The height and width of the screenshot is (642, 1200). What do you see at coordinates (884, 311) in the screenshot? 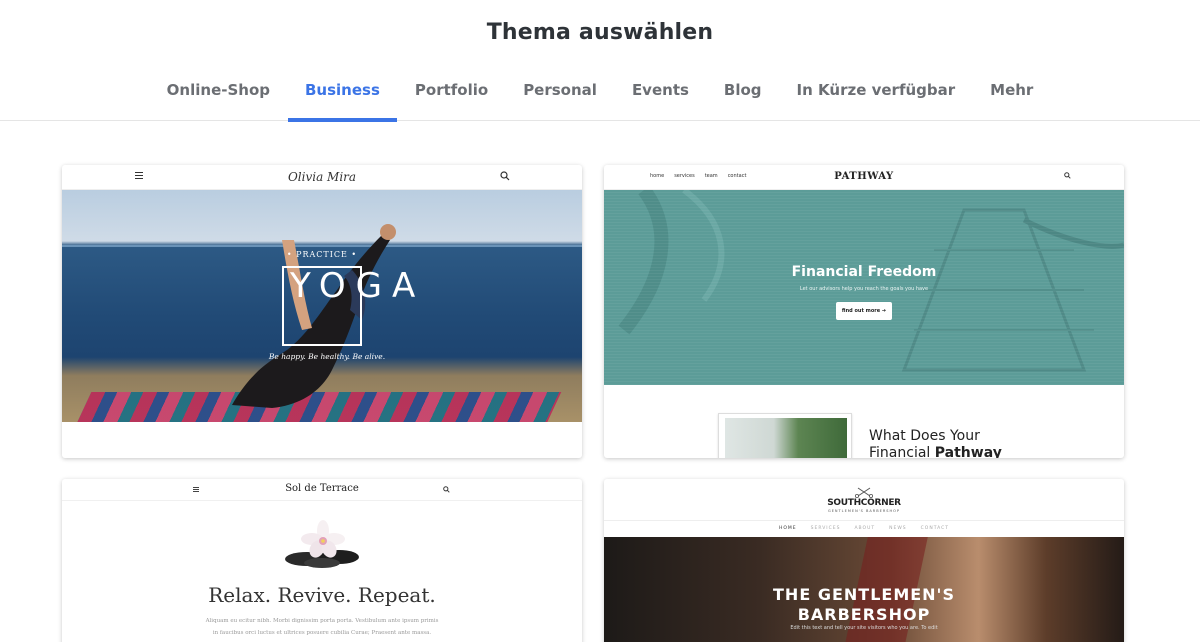
I see `arrow-right-icon: ➔` at bounding box center [884, 311].